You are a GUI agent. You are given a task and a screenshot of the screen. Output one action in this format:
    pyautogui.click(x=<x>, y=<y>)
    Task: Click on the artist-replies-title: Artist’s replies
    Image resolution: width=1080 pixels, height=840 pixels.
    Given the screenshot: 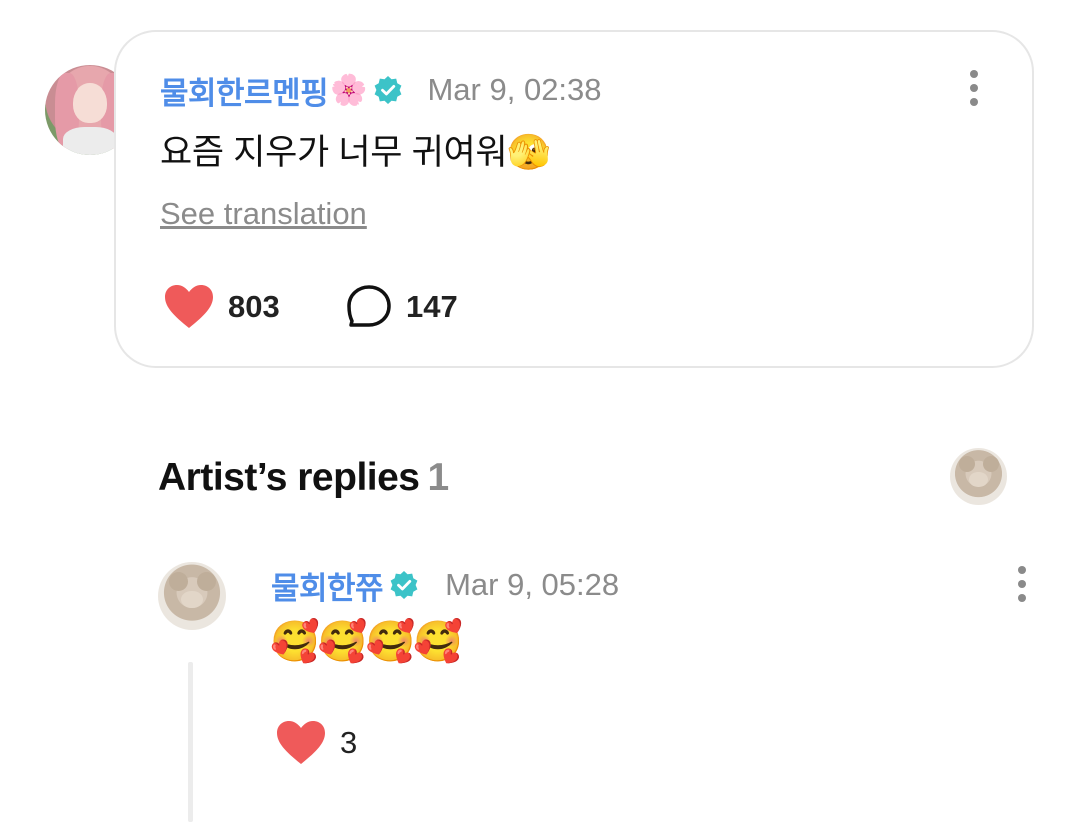 What is the action you would take?
    pyautogui.click(x=289, y=477)
    